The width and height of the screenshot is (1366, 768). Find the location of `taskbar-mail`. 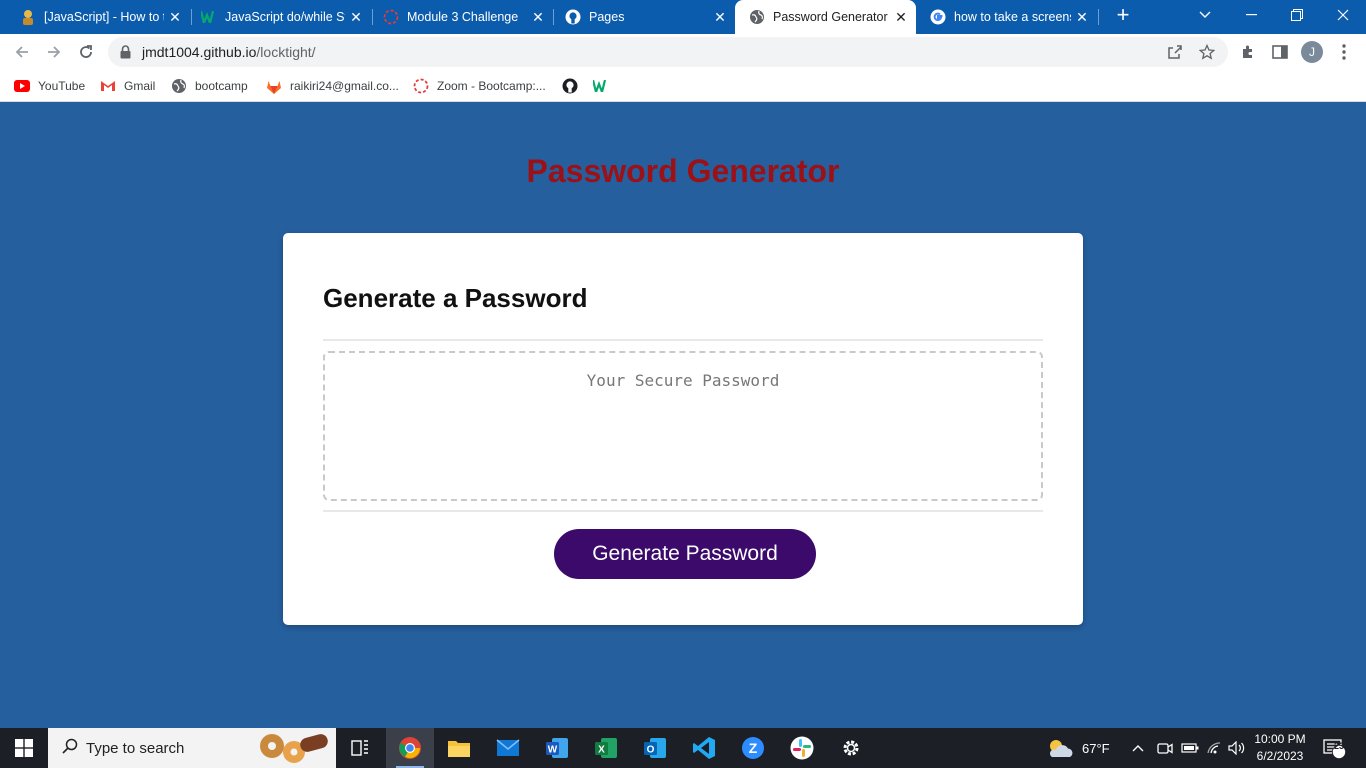

taskbar-mail is located at coordinates (508, 748).